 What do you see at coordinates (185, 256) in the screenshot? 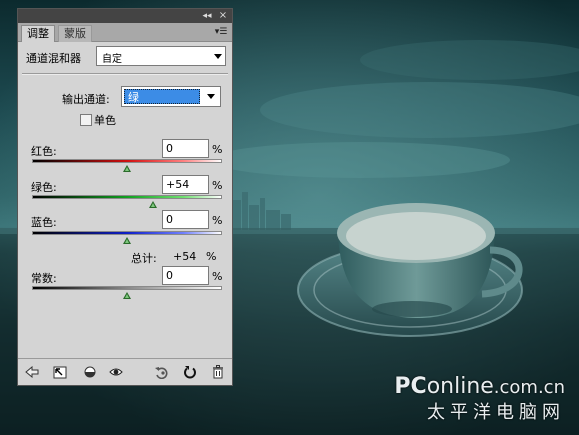
I see `total-value: +54` at bounding box center [185, 256].